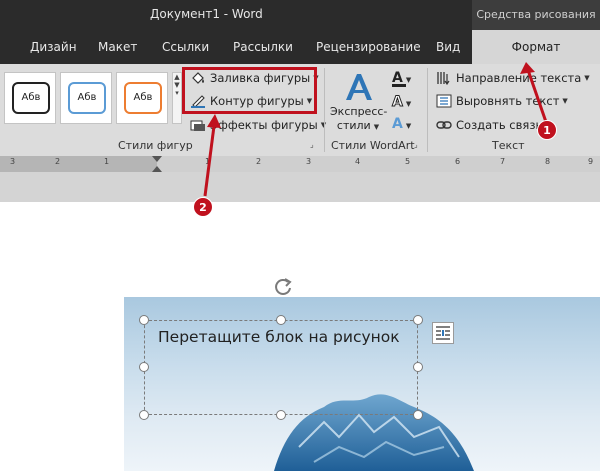  Describe the element at coordinates (197, 125) in the screenshot. I see `shape-effects-icon` at that location.